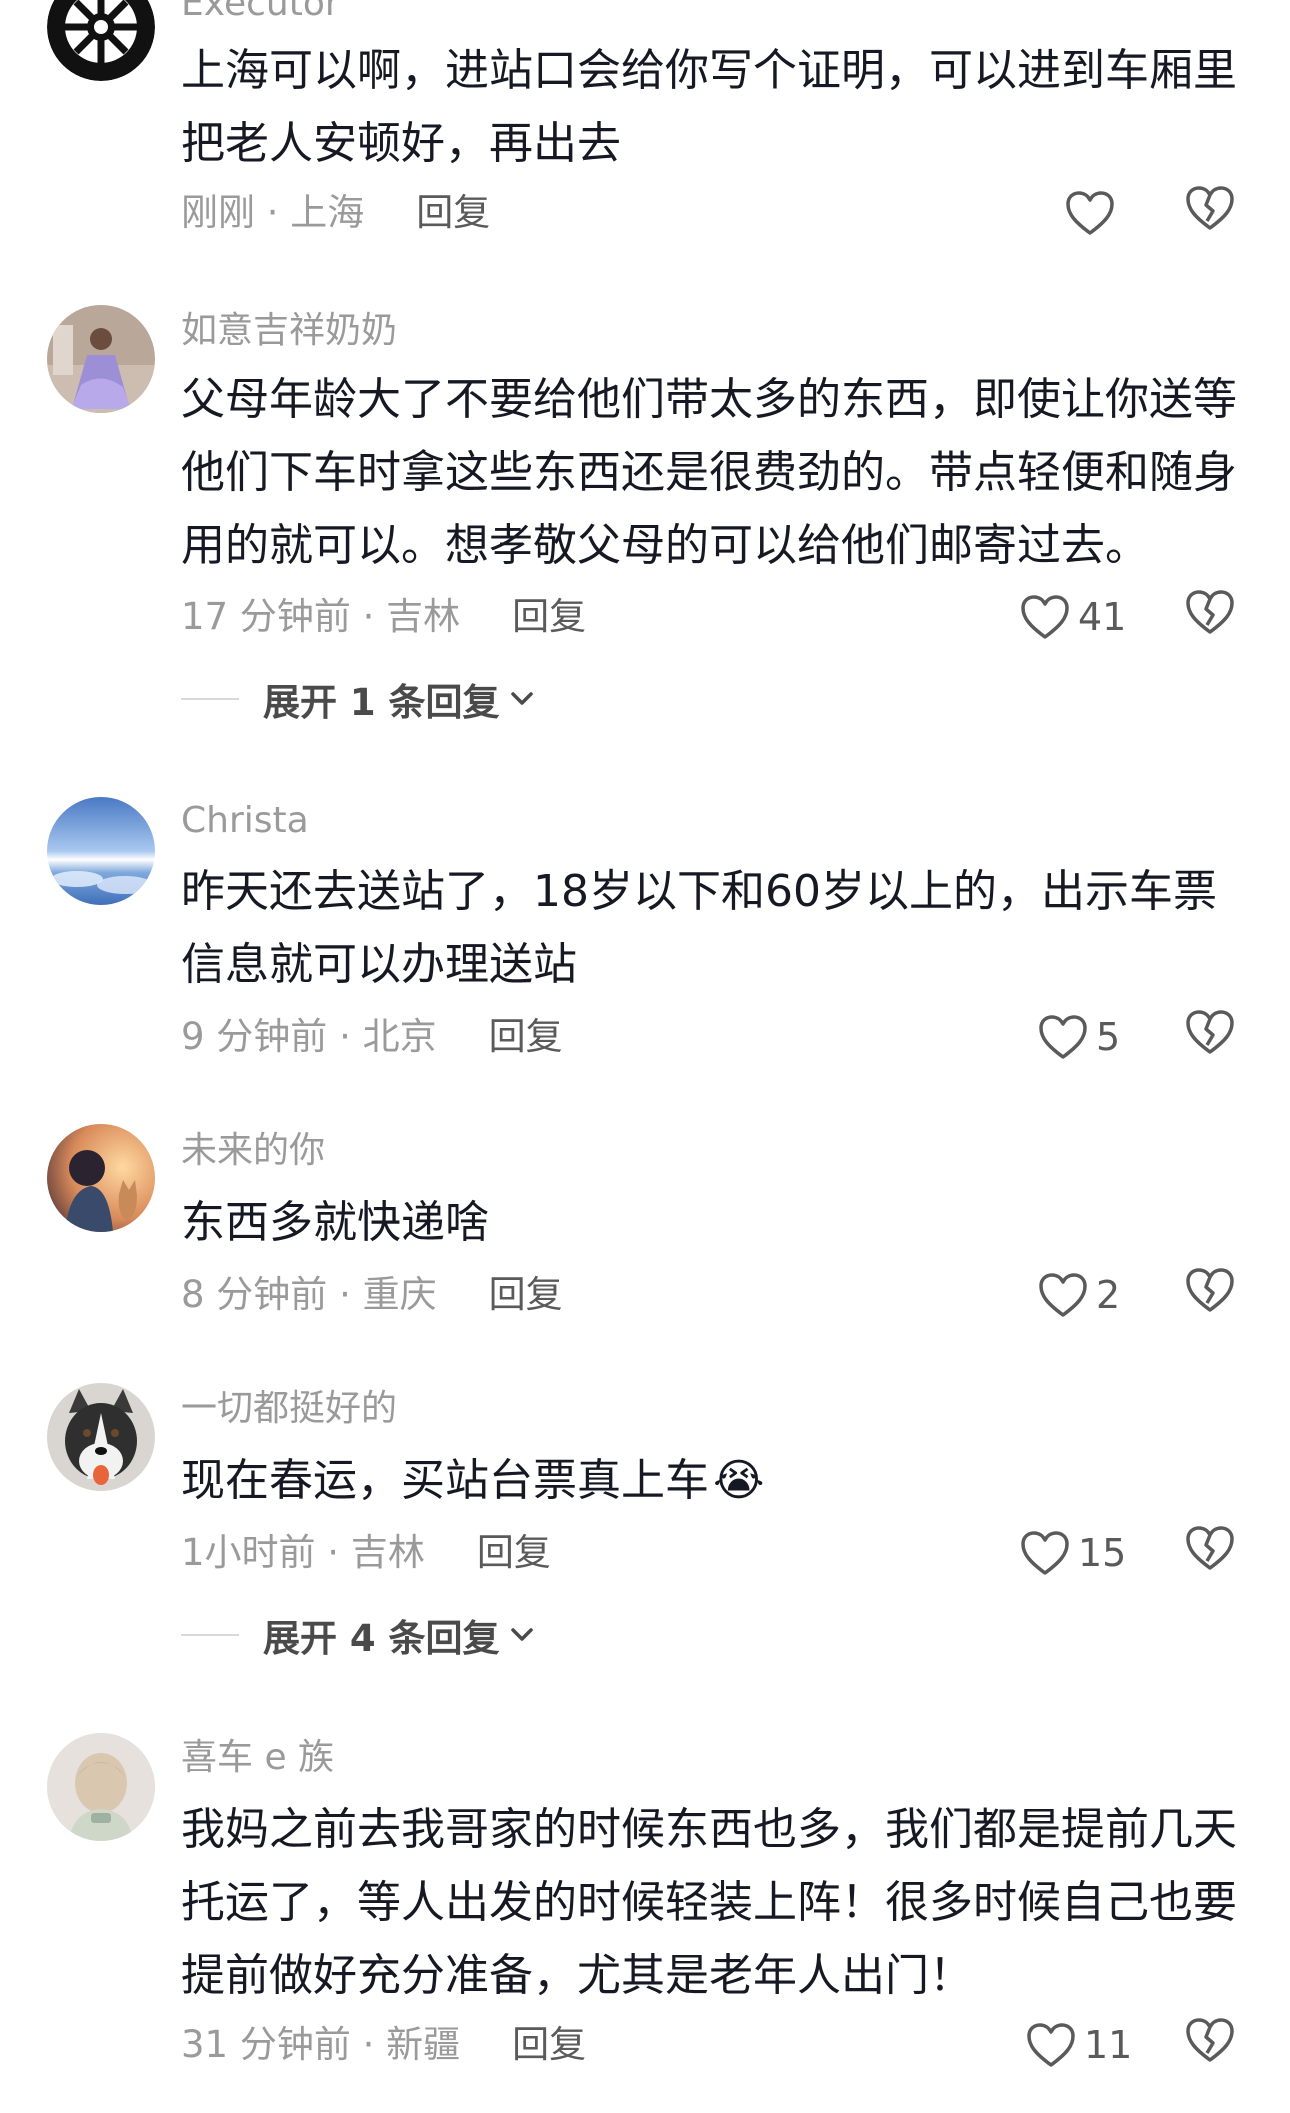 This screenshot has width=1290, height=2113. I want to click on comment-meta: 9 分钟前 · 北京 回复, so click(372, 1037).